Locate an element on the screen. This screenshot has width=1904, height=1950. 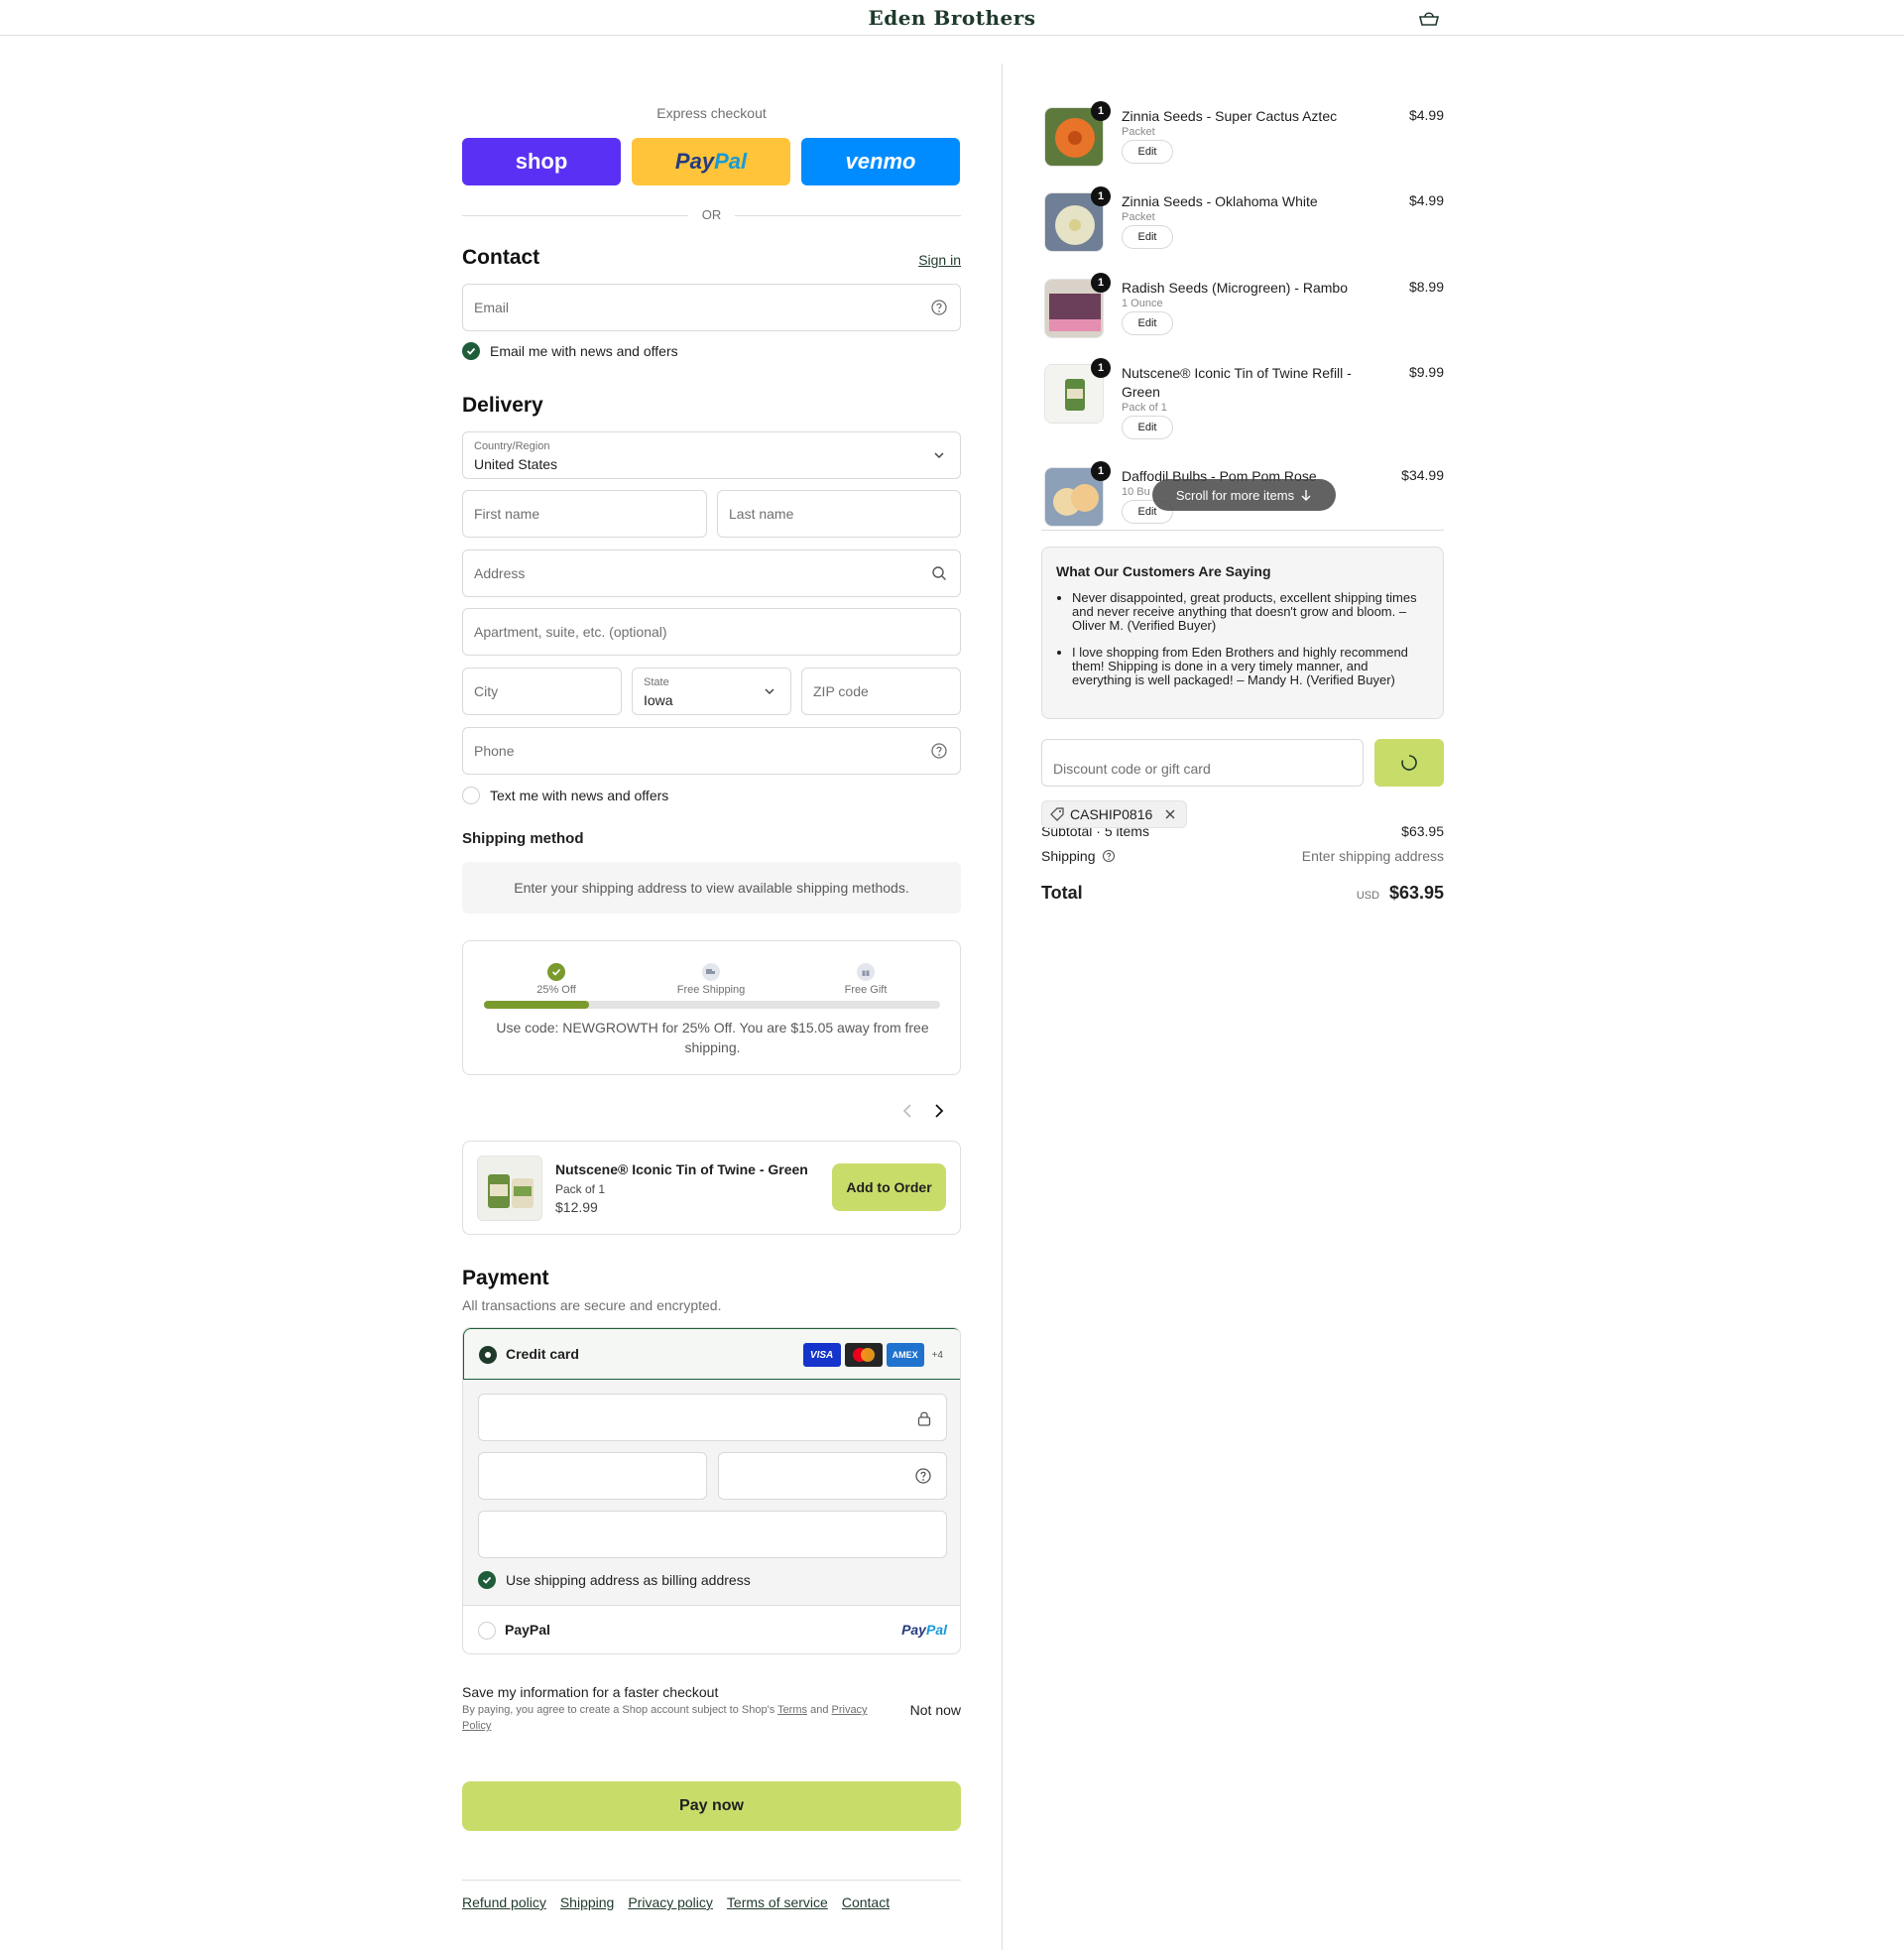
radio-empty-icon is located at coordinates (487, 1631).